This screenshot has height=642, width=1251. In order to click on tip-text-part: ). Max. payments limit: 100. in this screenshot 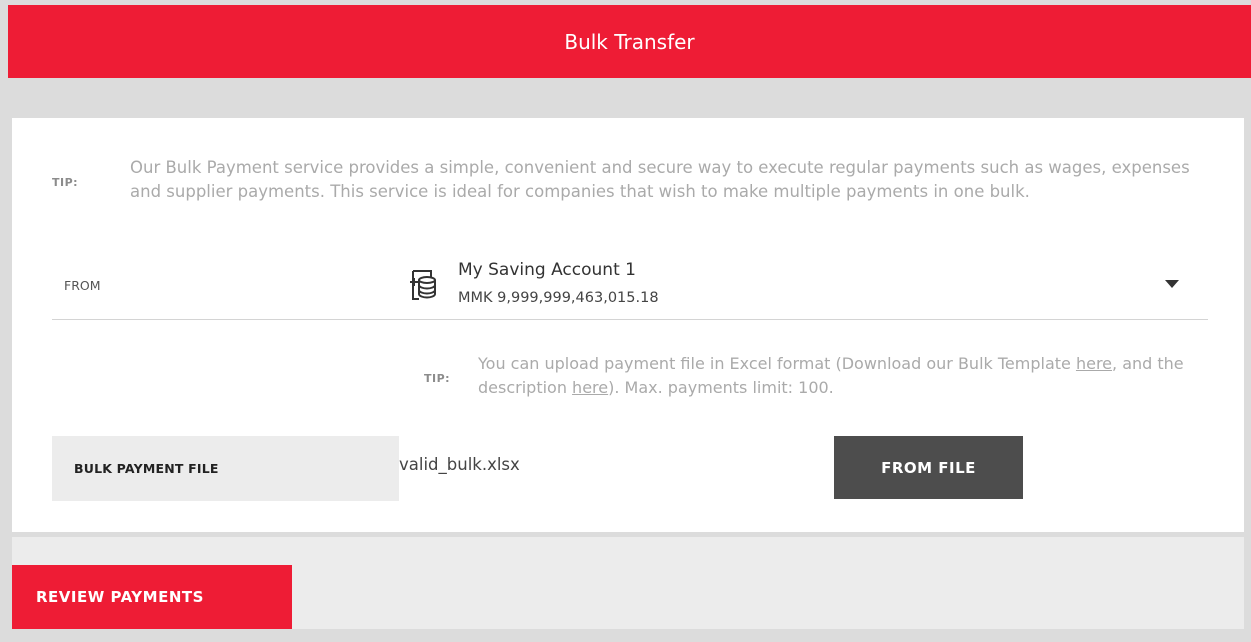, I will do `click(721, 387)`.